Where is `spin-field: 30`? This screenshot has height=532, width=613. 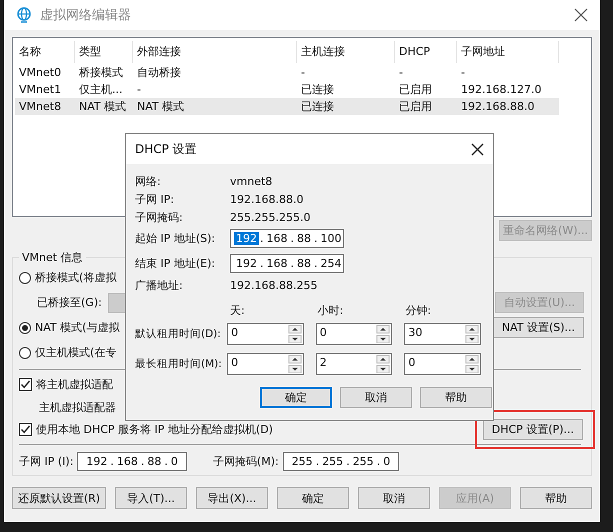 spin-field: 30 is located at coordinates (442, 334).